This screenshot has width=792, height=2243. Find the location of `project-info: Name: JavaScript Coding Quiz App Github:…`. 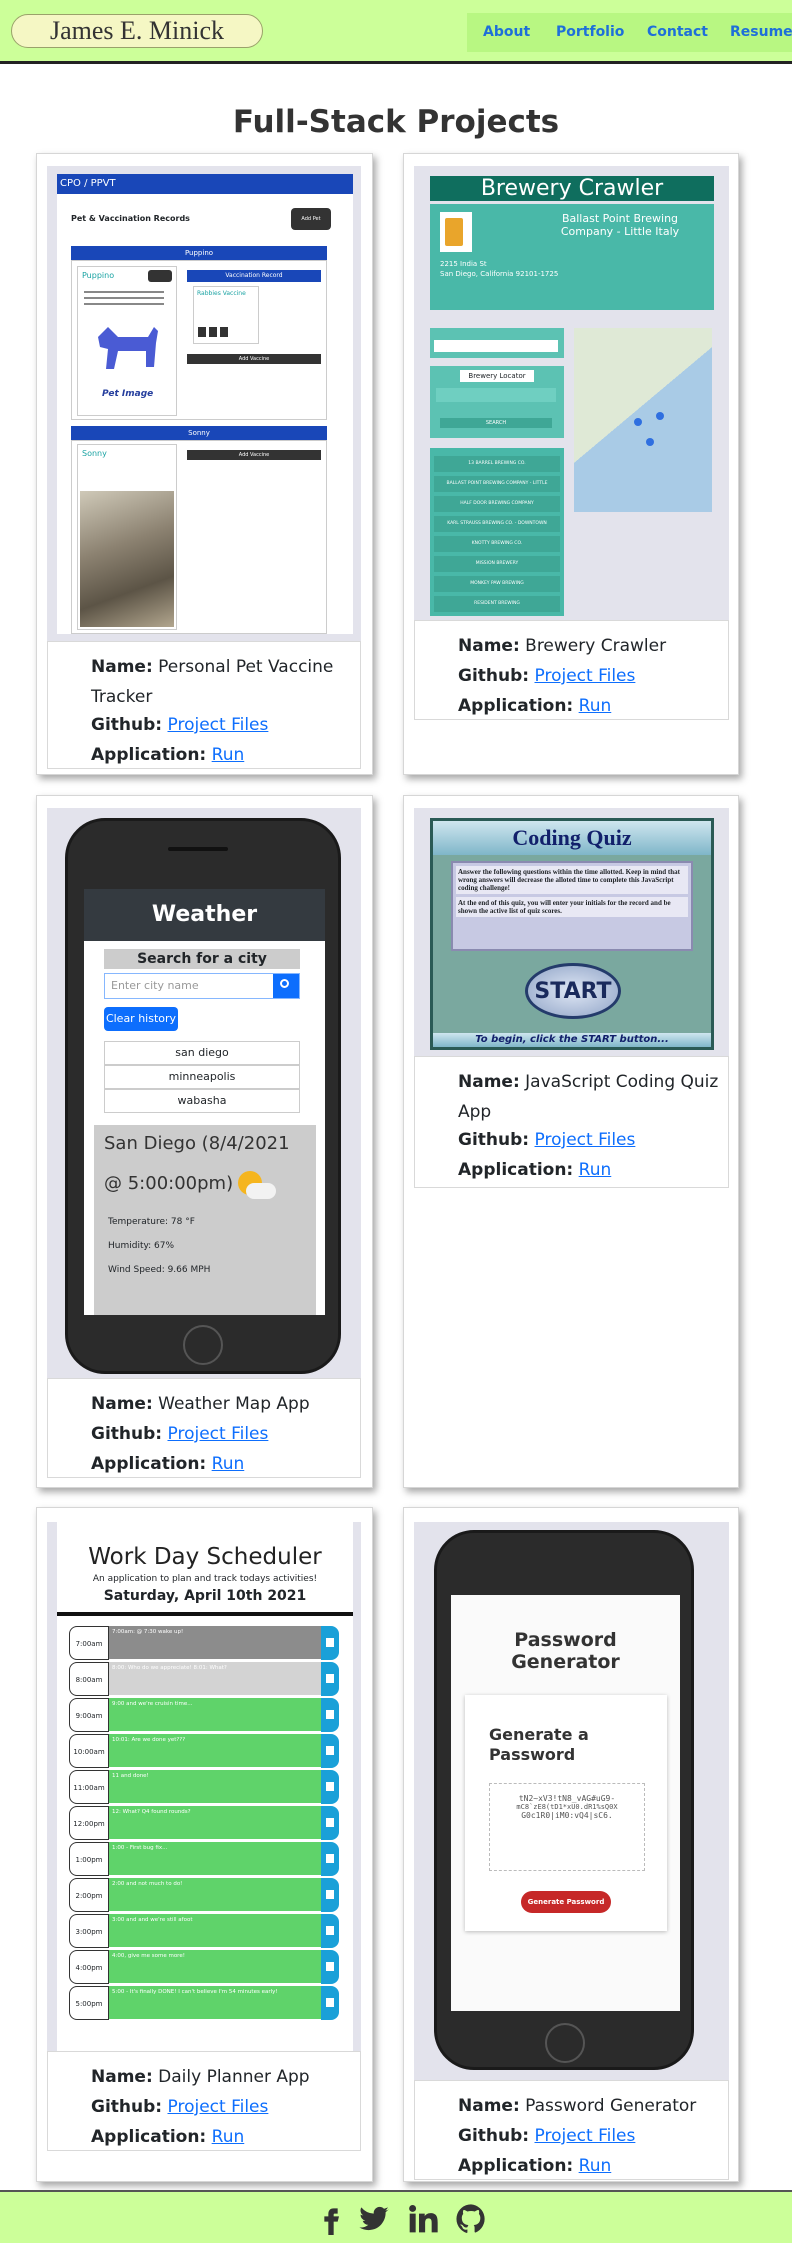

project-info: Name: JavaScript Coding Quiz App Github:… is located at coordinates (571, 1122).